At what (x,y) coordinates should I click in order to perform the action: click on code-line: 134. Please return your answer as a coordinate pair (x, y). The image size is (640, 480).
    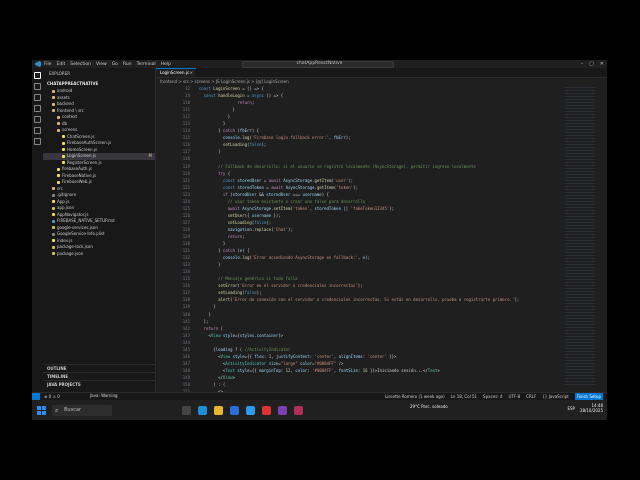
    Looking at the image, I should click on (381, 271).